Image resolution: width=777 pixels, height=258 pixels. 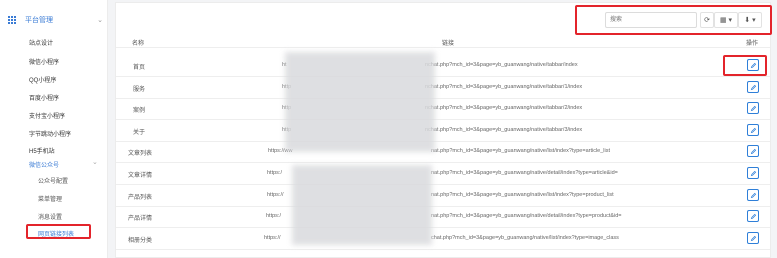 What do you see at coordinates (50, 133) in the screenshot?
I see `sidebar-item-bytedance-mini: 字节跳动小程序` at bounding box center [50, 133].